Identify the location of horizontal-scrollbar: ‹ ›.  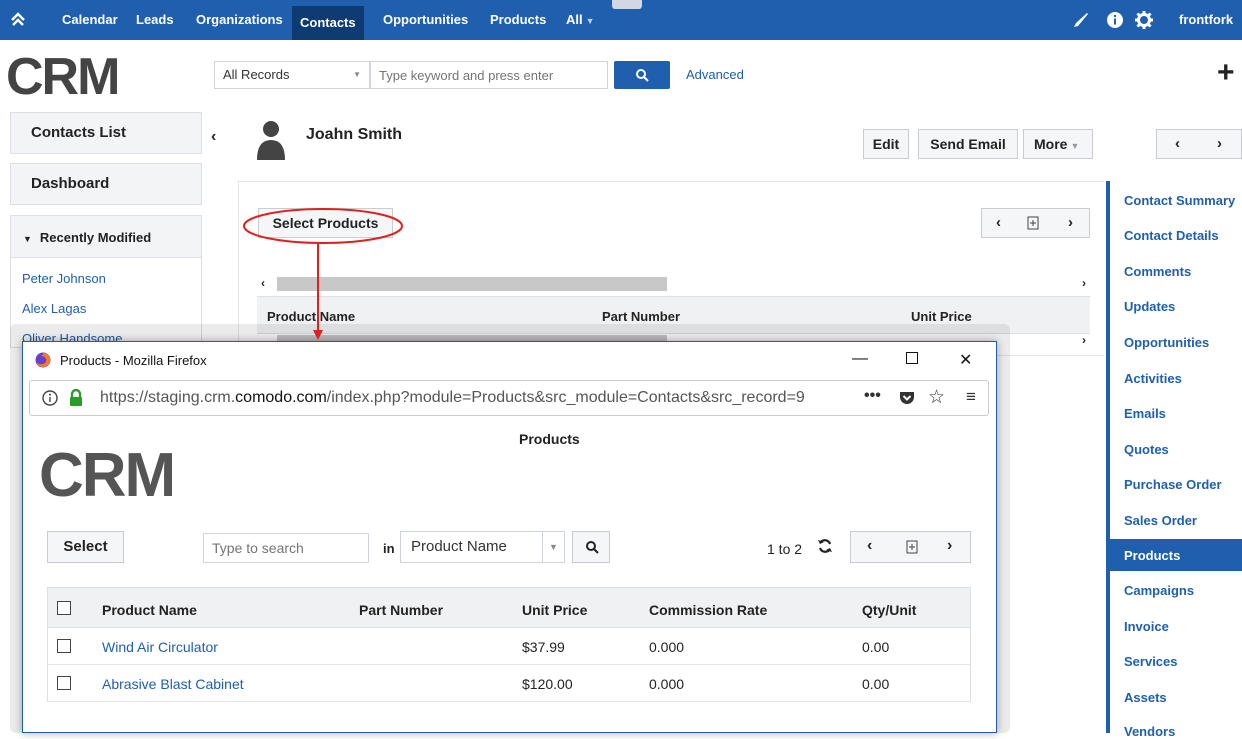
(673, 284).